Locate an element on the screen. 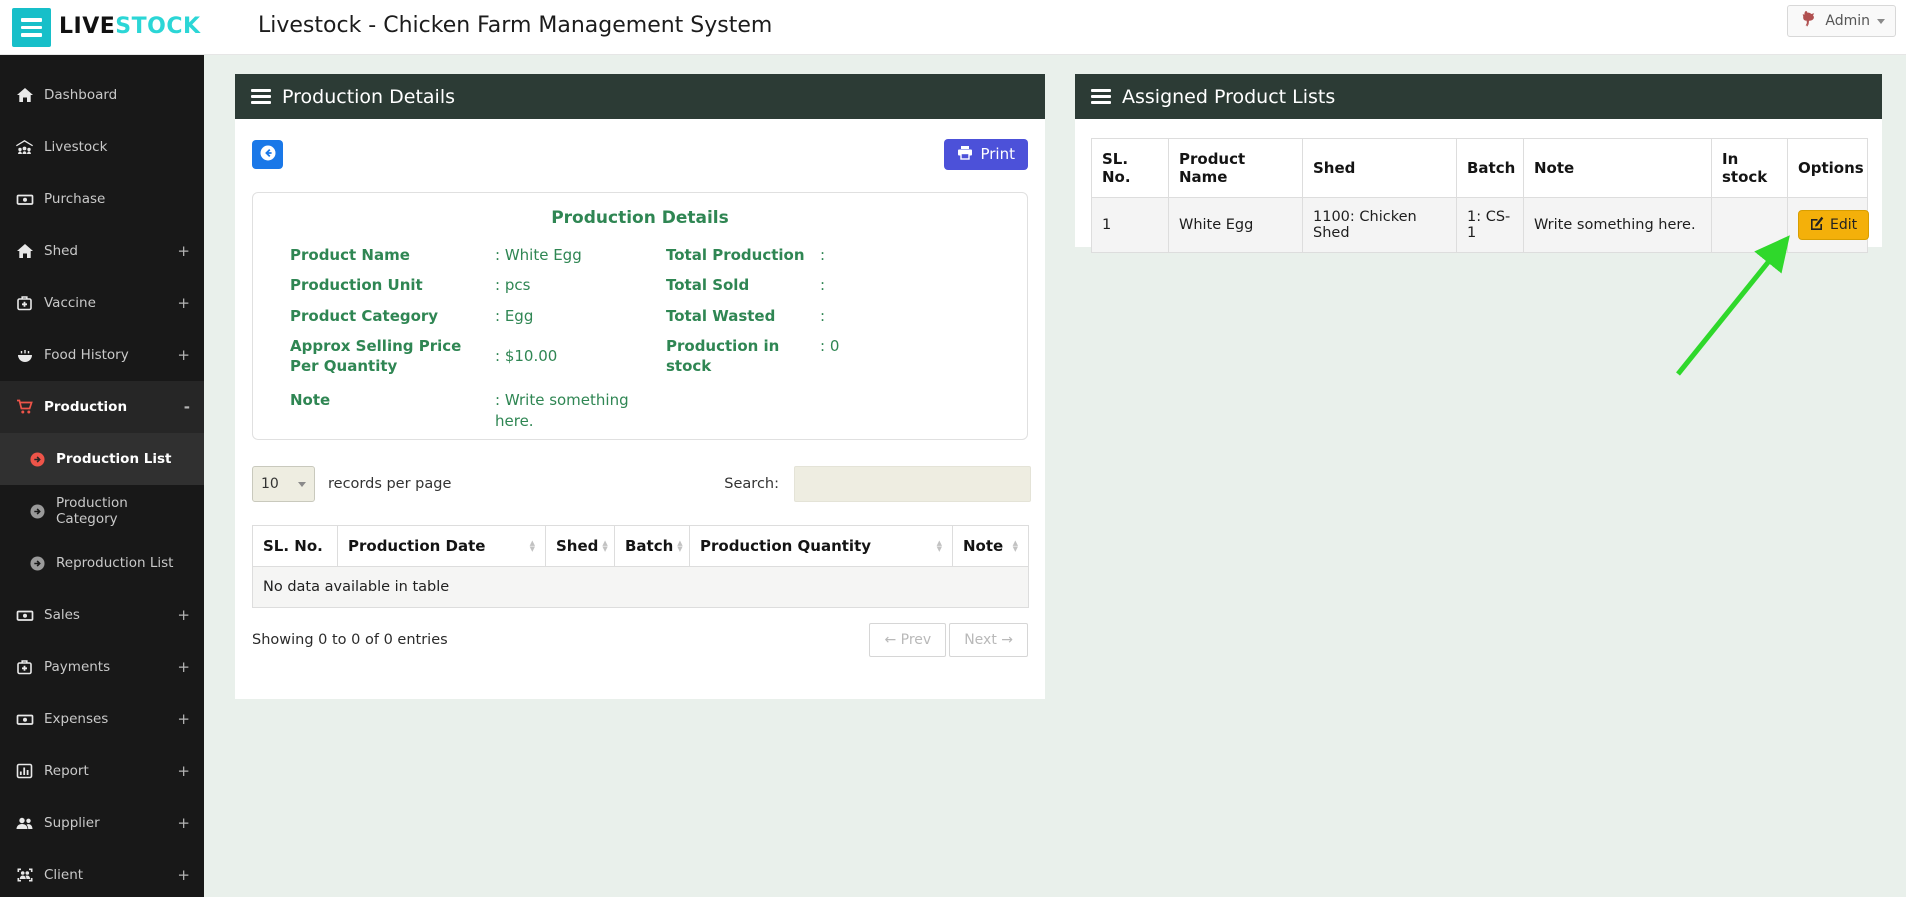 The height and width of the screenshot is (897, 1906). brand-stock: STOCK is located at coordinates (158, 26).